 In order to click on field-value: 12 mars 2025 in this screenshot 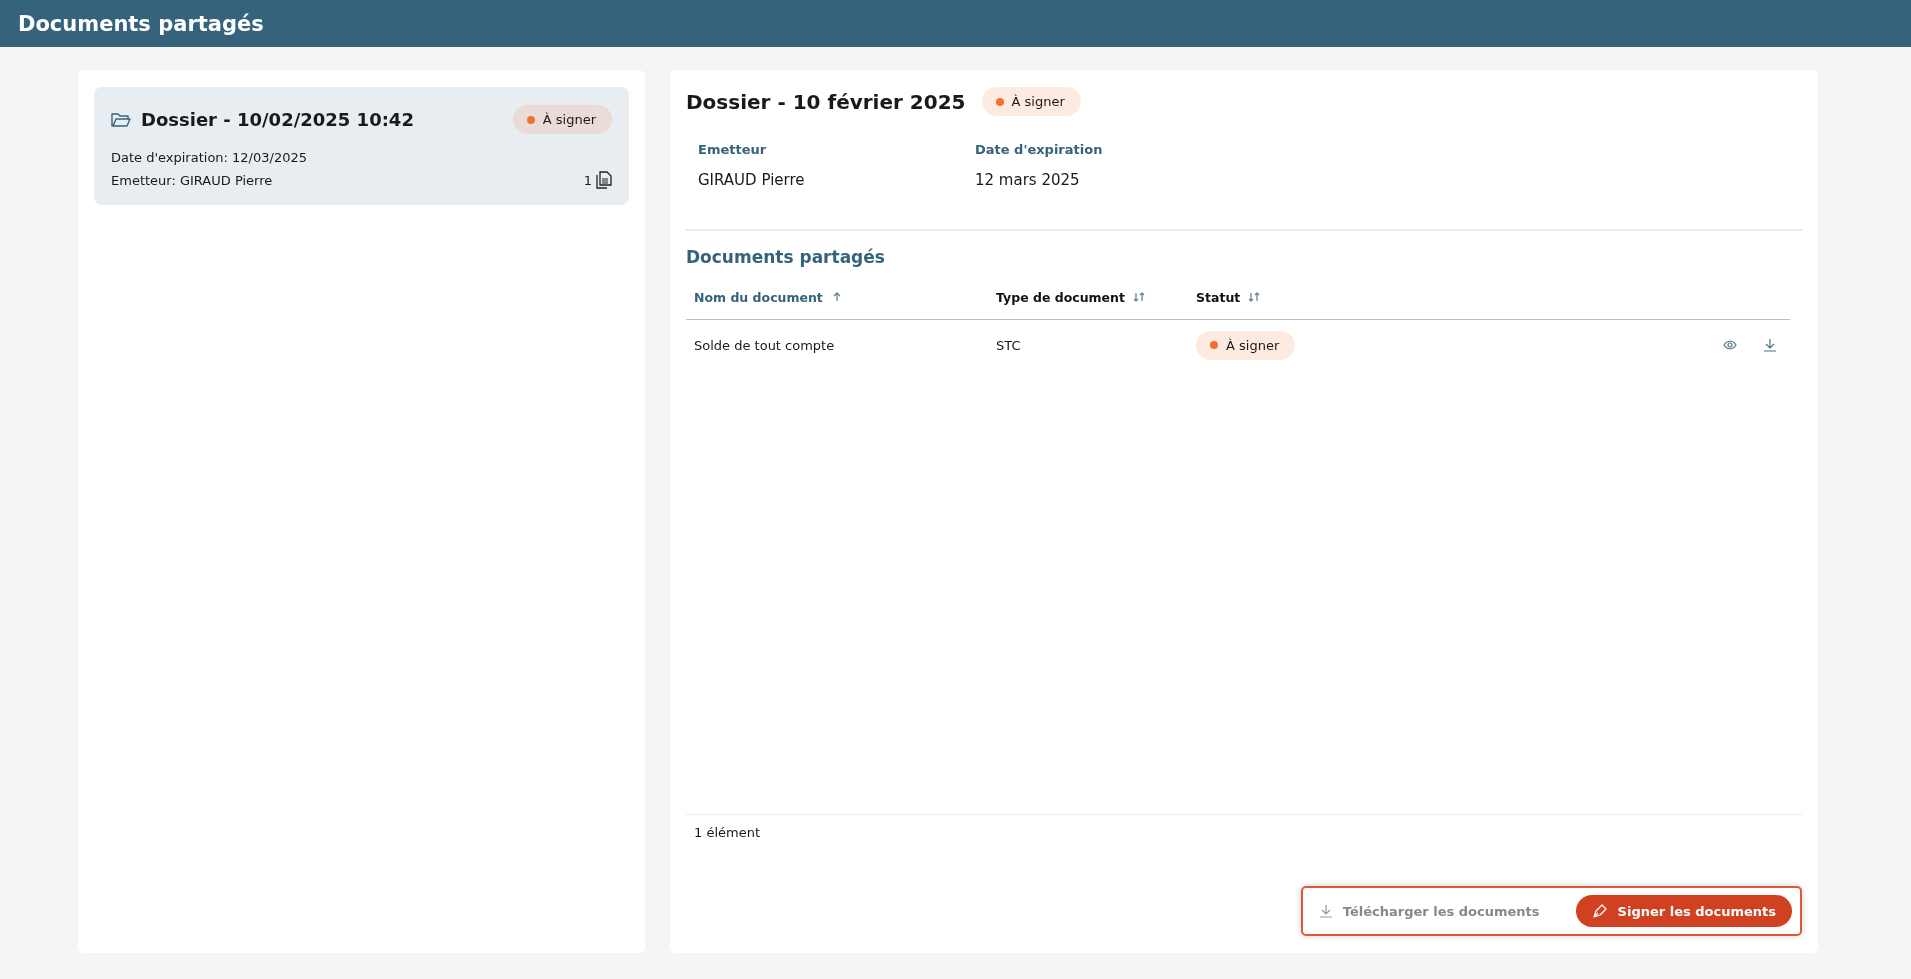, I will do `click(1028, 180)`.